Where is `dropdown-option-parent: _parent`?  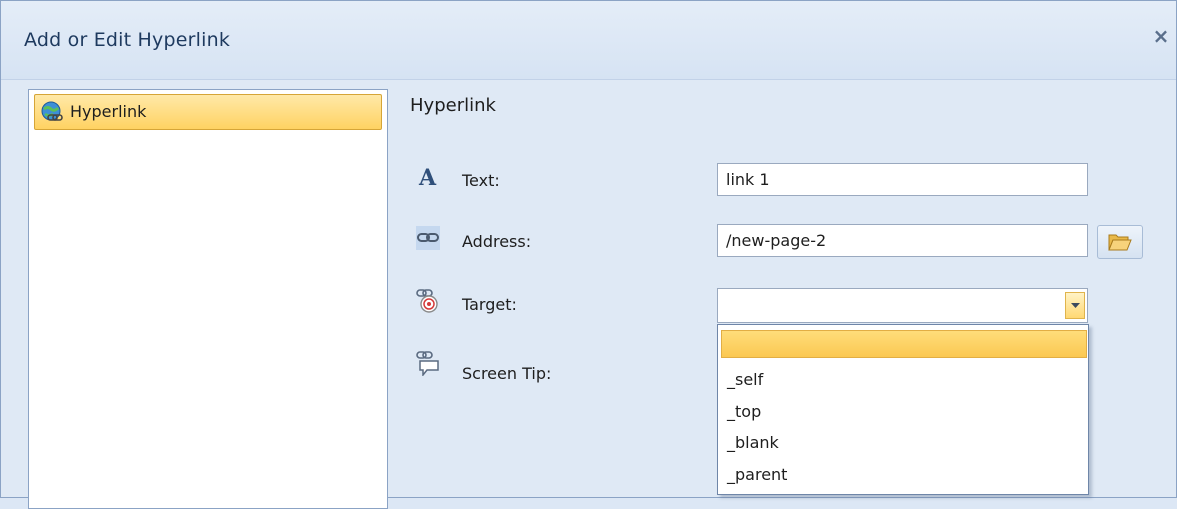
dropdown-option-parent: _parent is located at coordinates (903, 475).